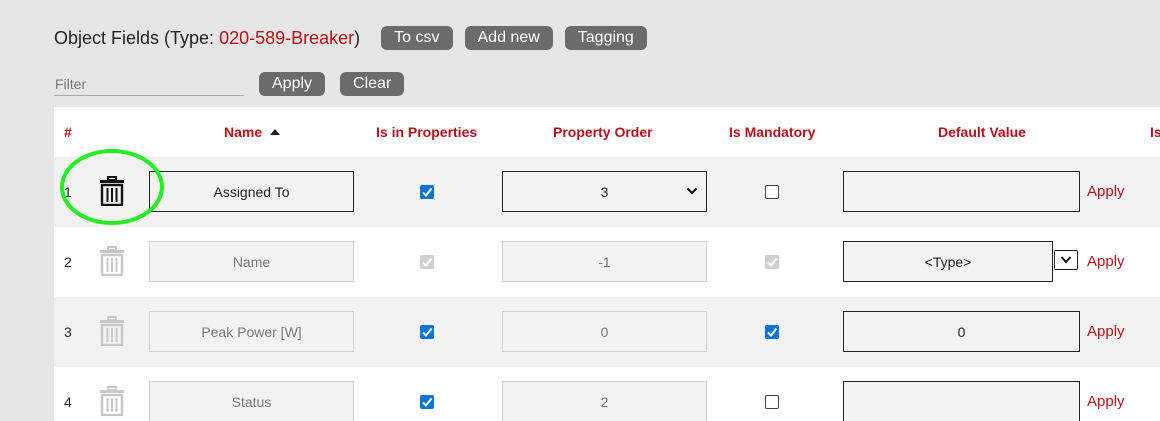 The image size is (1160, 421). I want to click on row-number: 3, so click(68, 332).